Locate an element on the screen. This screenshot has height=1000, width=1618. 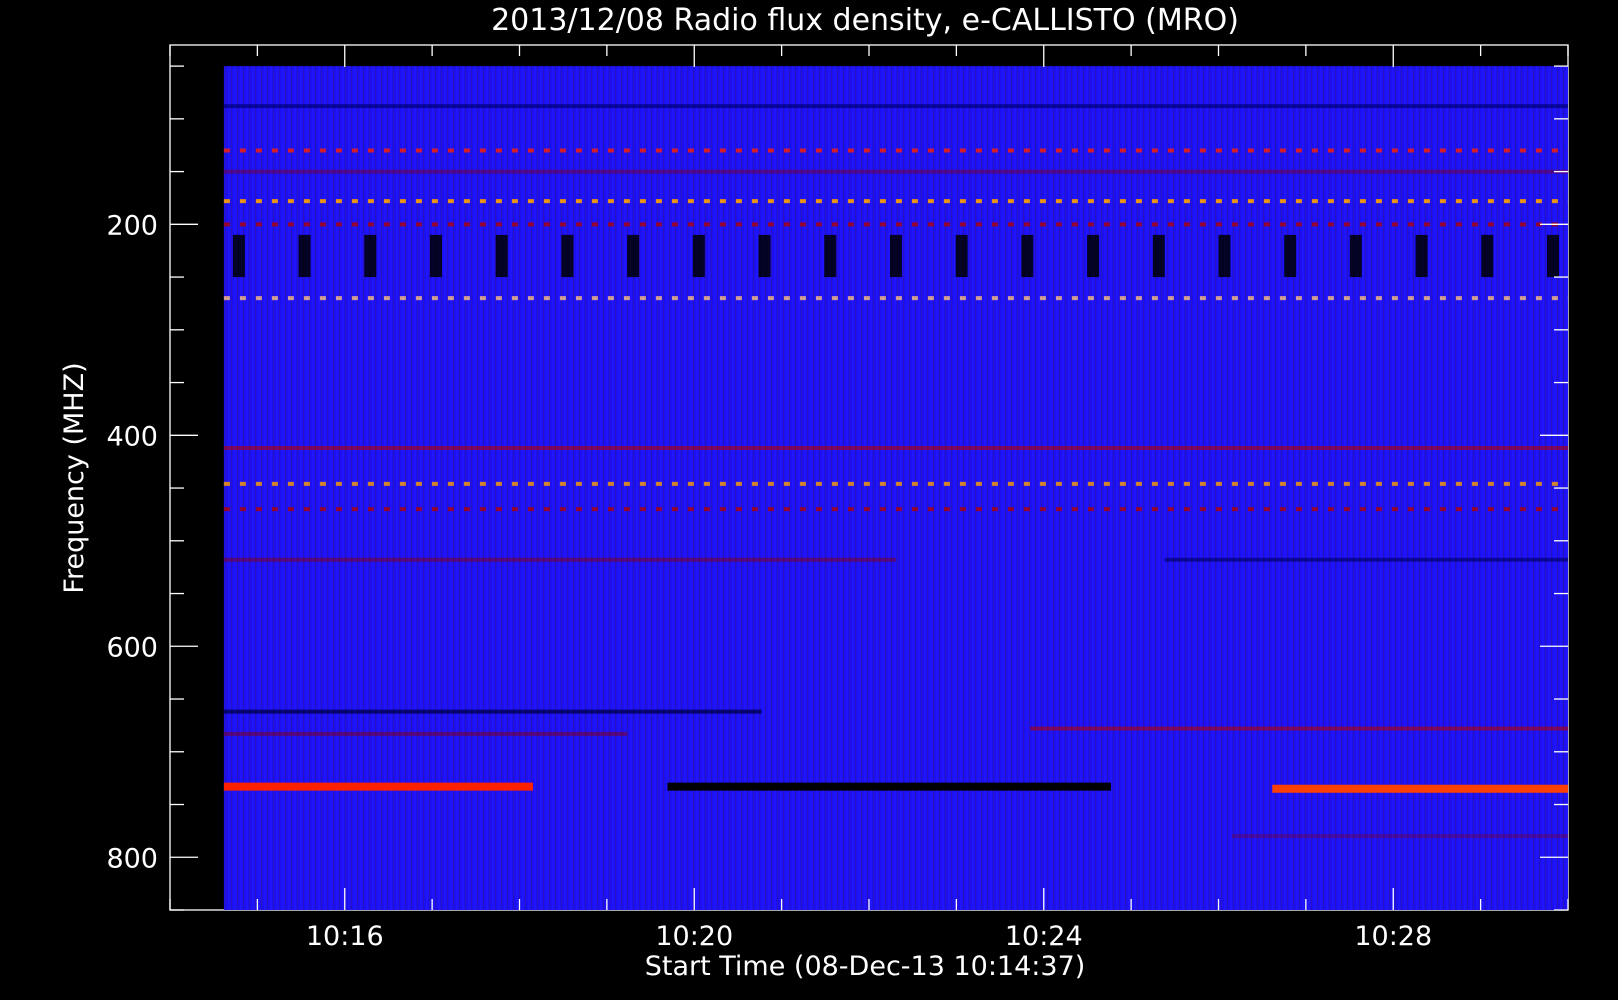
y-tick-label: 600 is located at coordinates (132, 647).